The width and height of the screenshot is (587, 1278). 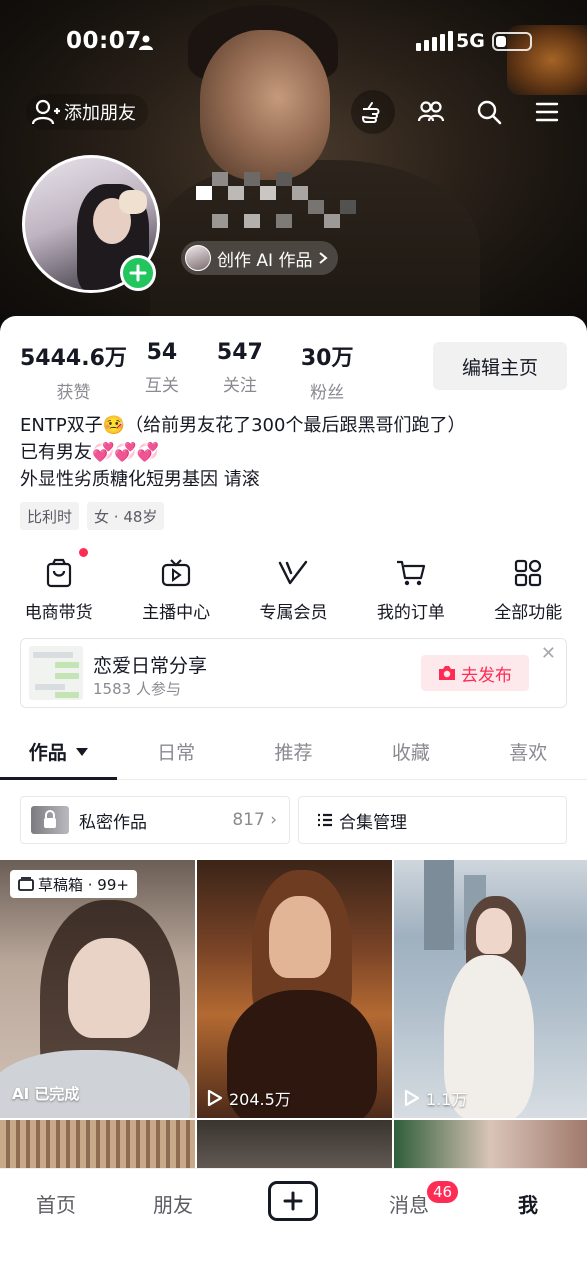 I want to click on v-icon, so click(x=293, y=572).